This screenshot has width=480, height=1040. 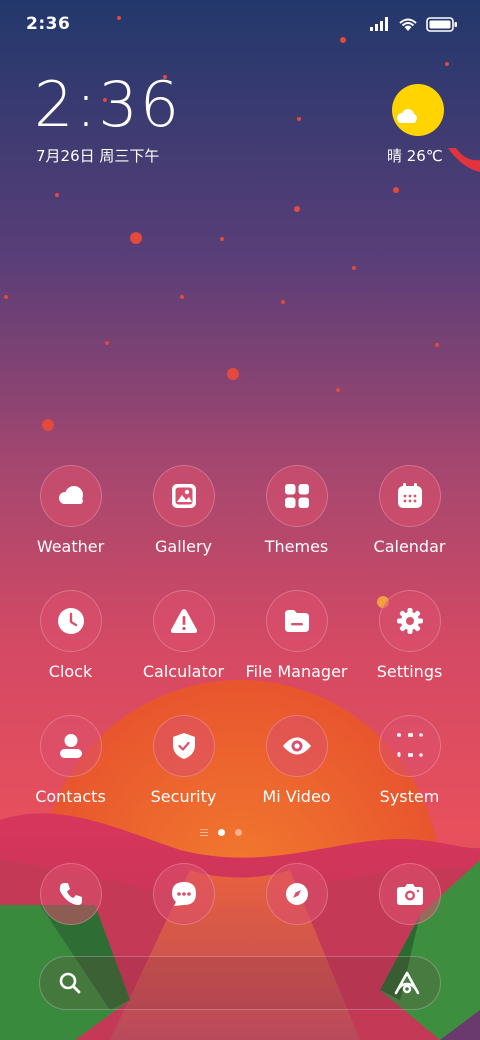 I want to click on assistant-a-icon, so click(x=407, y=983).